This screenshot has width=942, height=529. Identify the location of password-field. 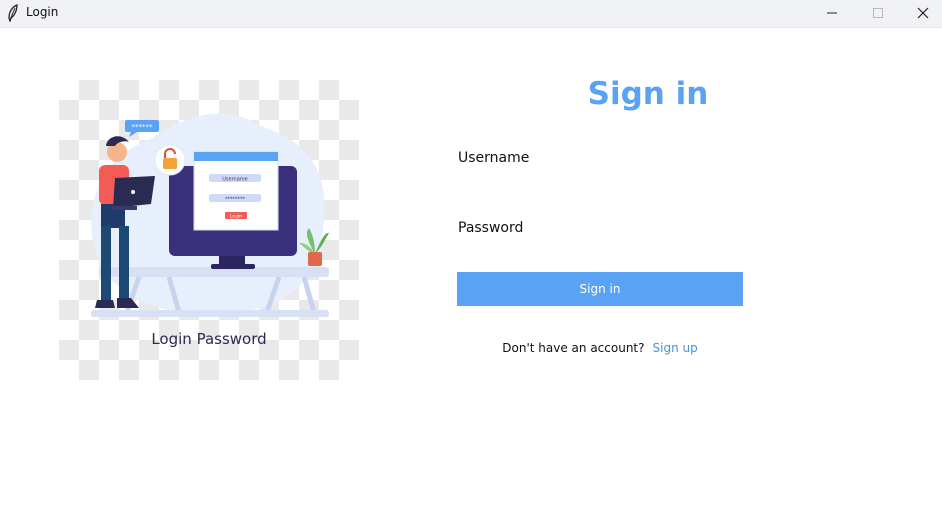
(600, 256).